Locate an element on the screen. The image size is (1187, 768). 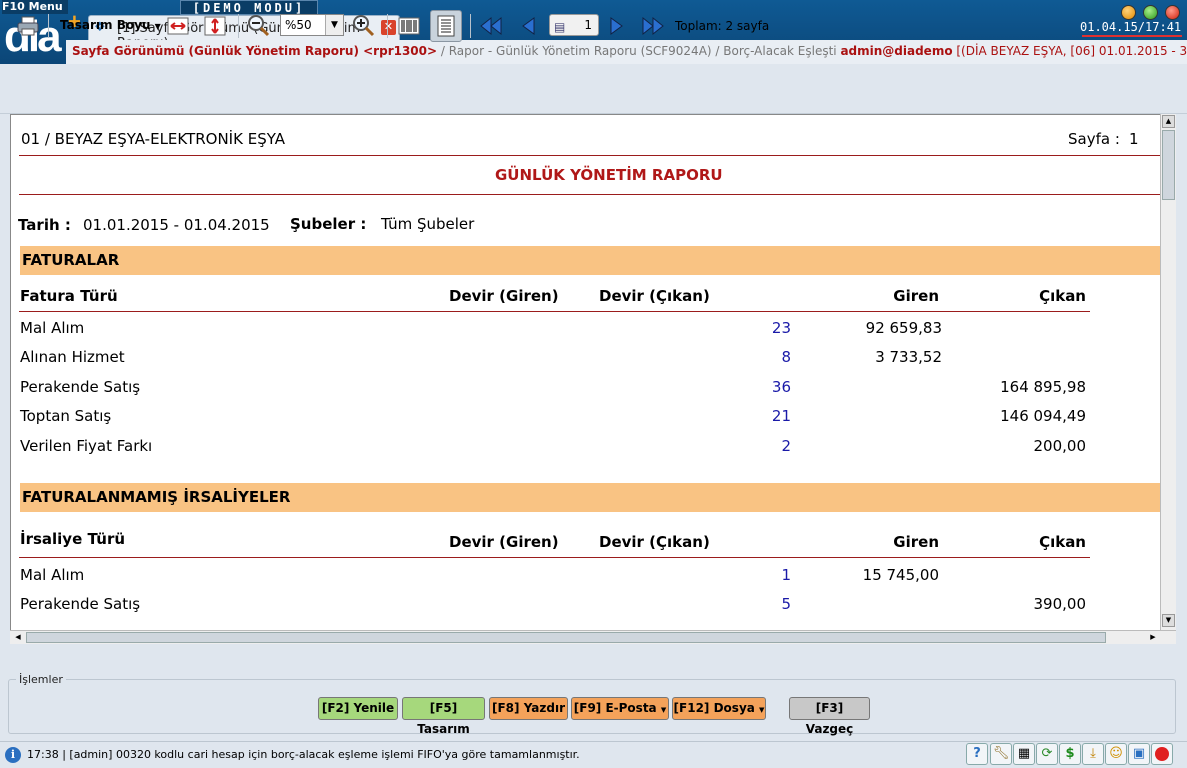
horizontal-scroll-thumb is located at coordinates (566, 637).